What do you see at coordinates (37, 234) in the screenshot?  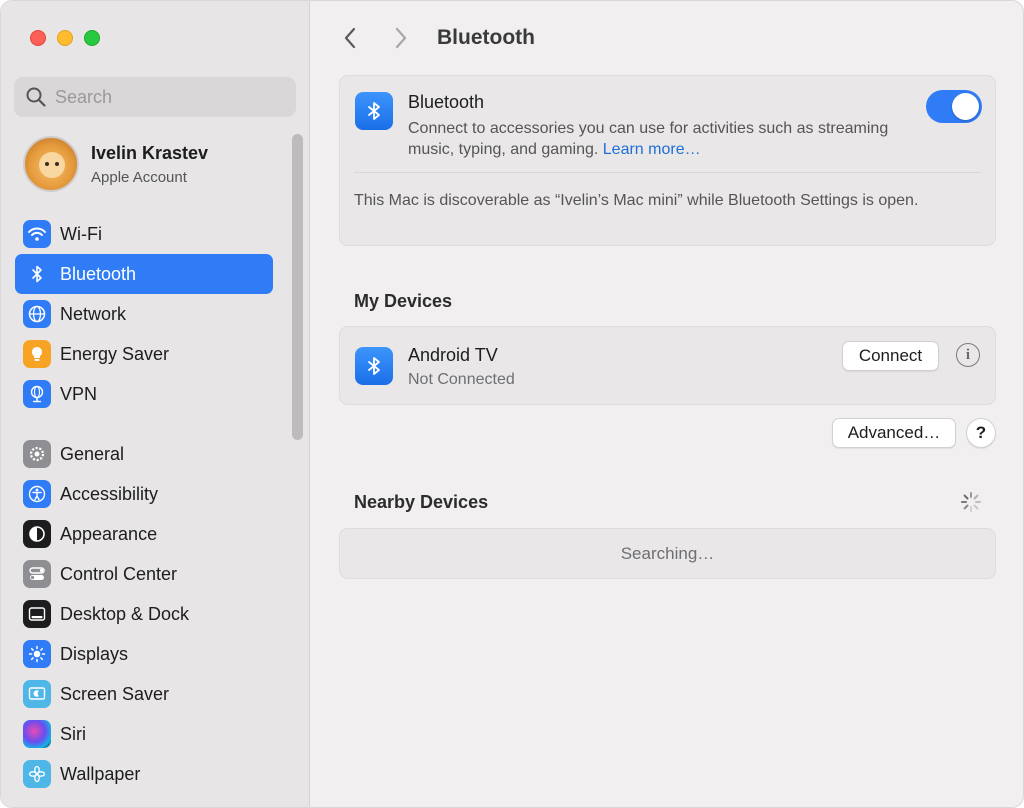 I see `wifi-icon` at bounding box center [37, 234].